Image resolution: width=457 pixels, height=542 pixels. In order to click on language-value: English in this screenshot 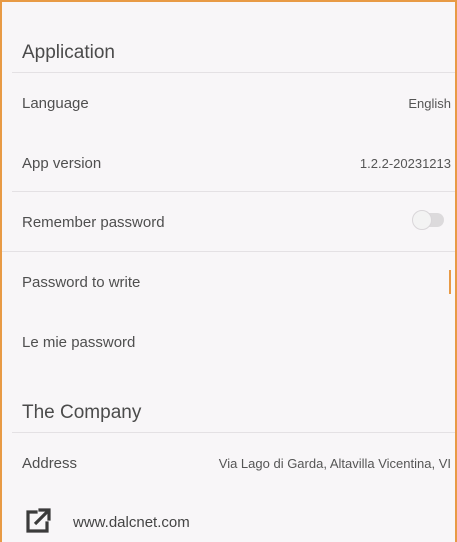, I will do `click(429, 103)`.